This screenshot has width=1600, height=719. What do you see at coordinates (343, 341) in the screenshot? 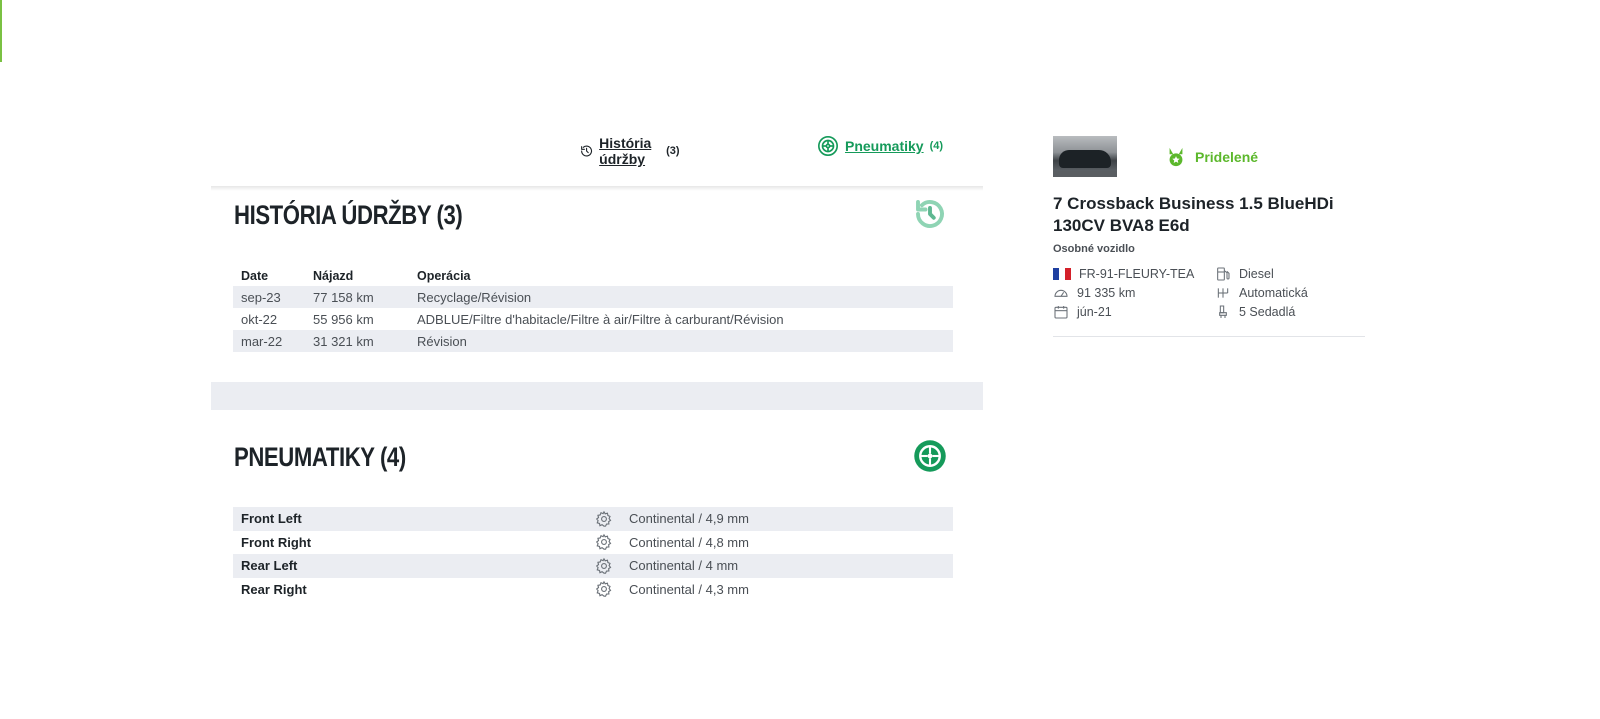
I see `row-mileage: 31 321 km` at bounding box center [343, 341].